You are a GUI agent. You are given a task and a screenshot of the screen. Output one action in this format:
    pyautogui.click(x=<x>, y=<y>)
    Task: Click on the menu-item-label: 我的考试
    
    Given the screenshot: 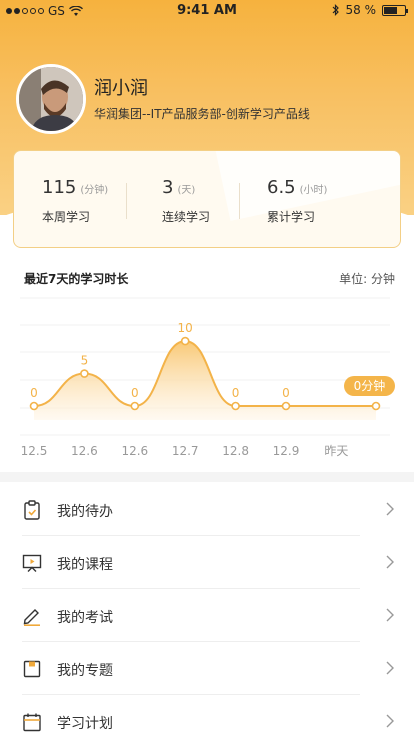 What is the action you would take?
    pyautogui.click(x=85, y=618)
    